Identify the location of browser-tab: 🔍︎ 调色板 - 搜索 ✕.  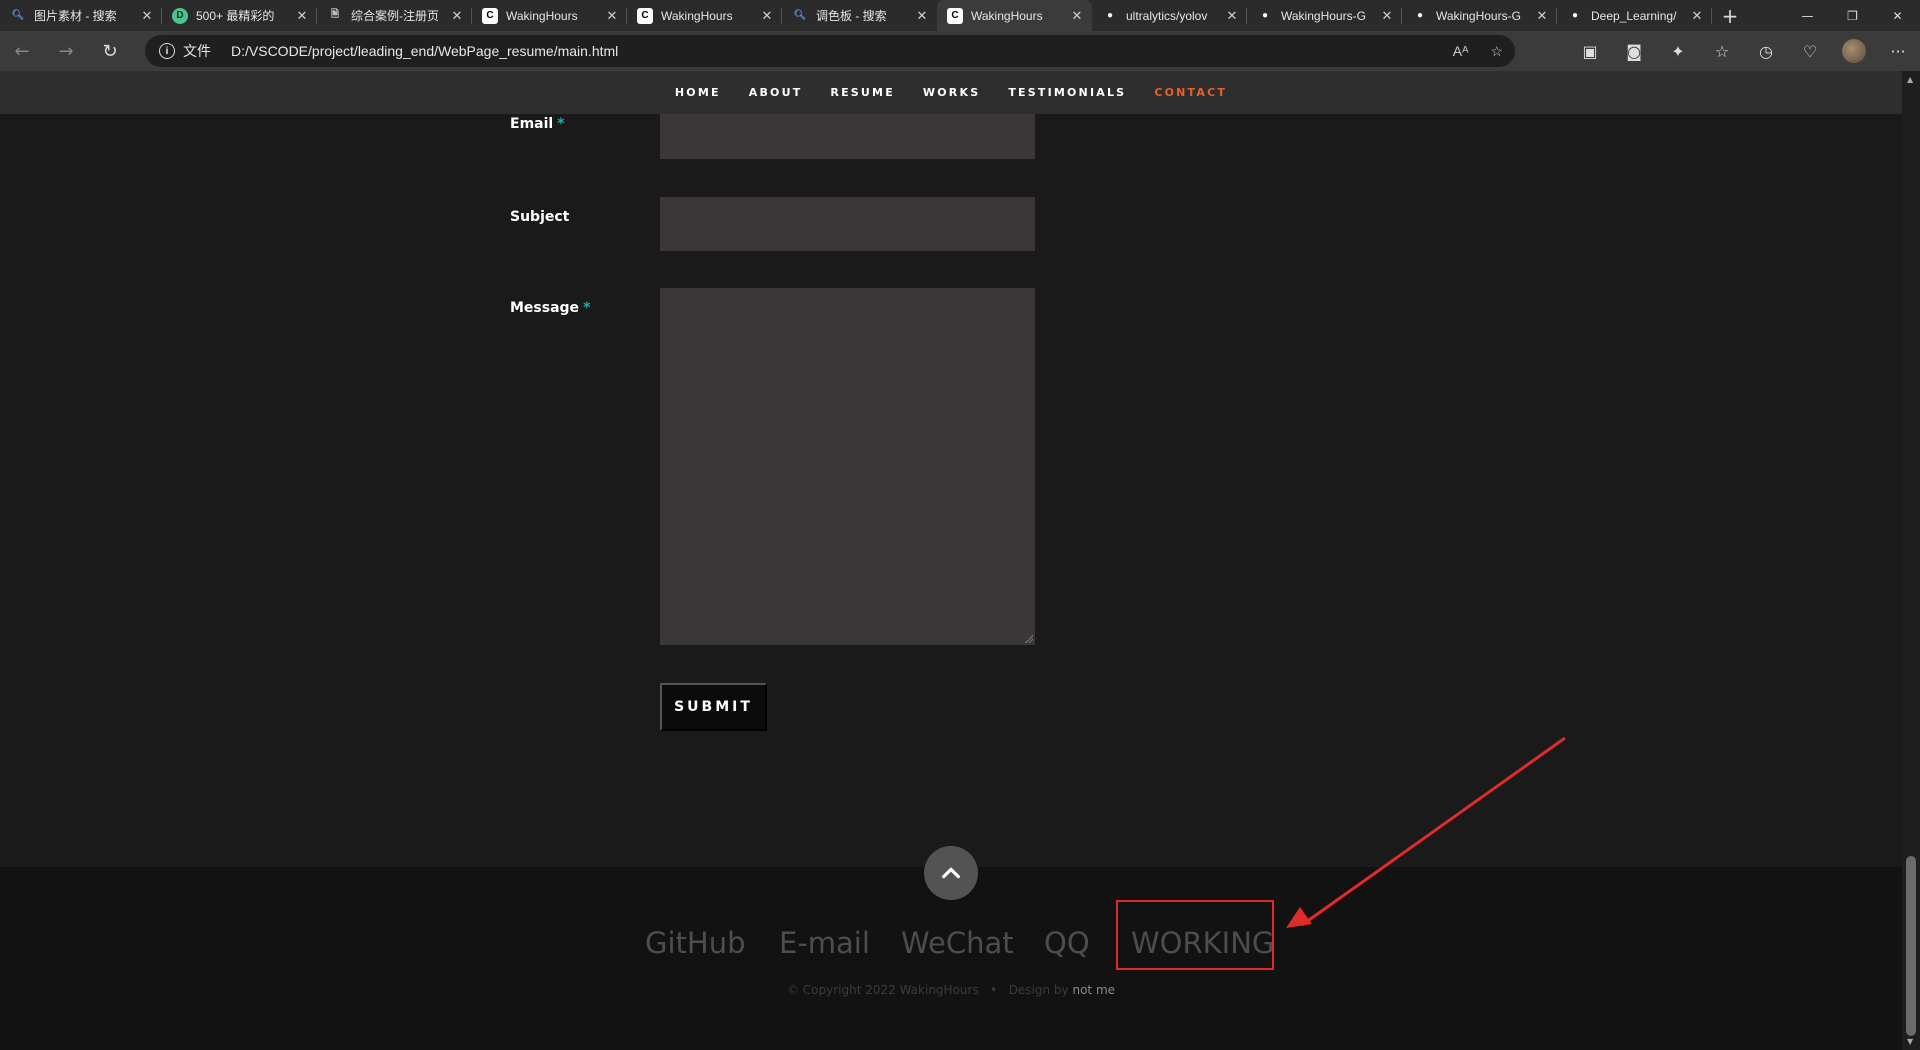
(859, 15).